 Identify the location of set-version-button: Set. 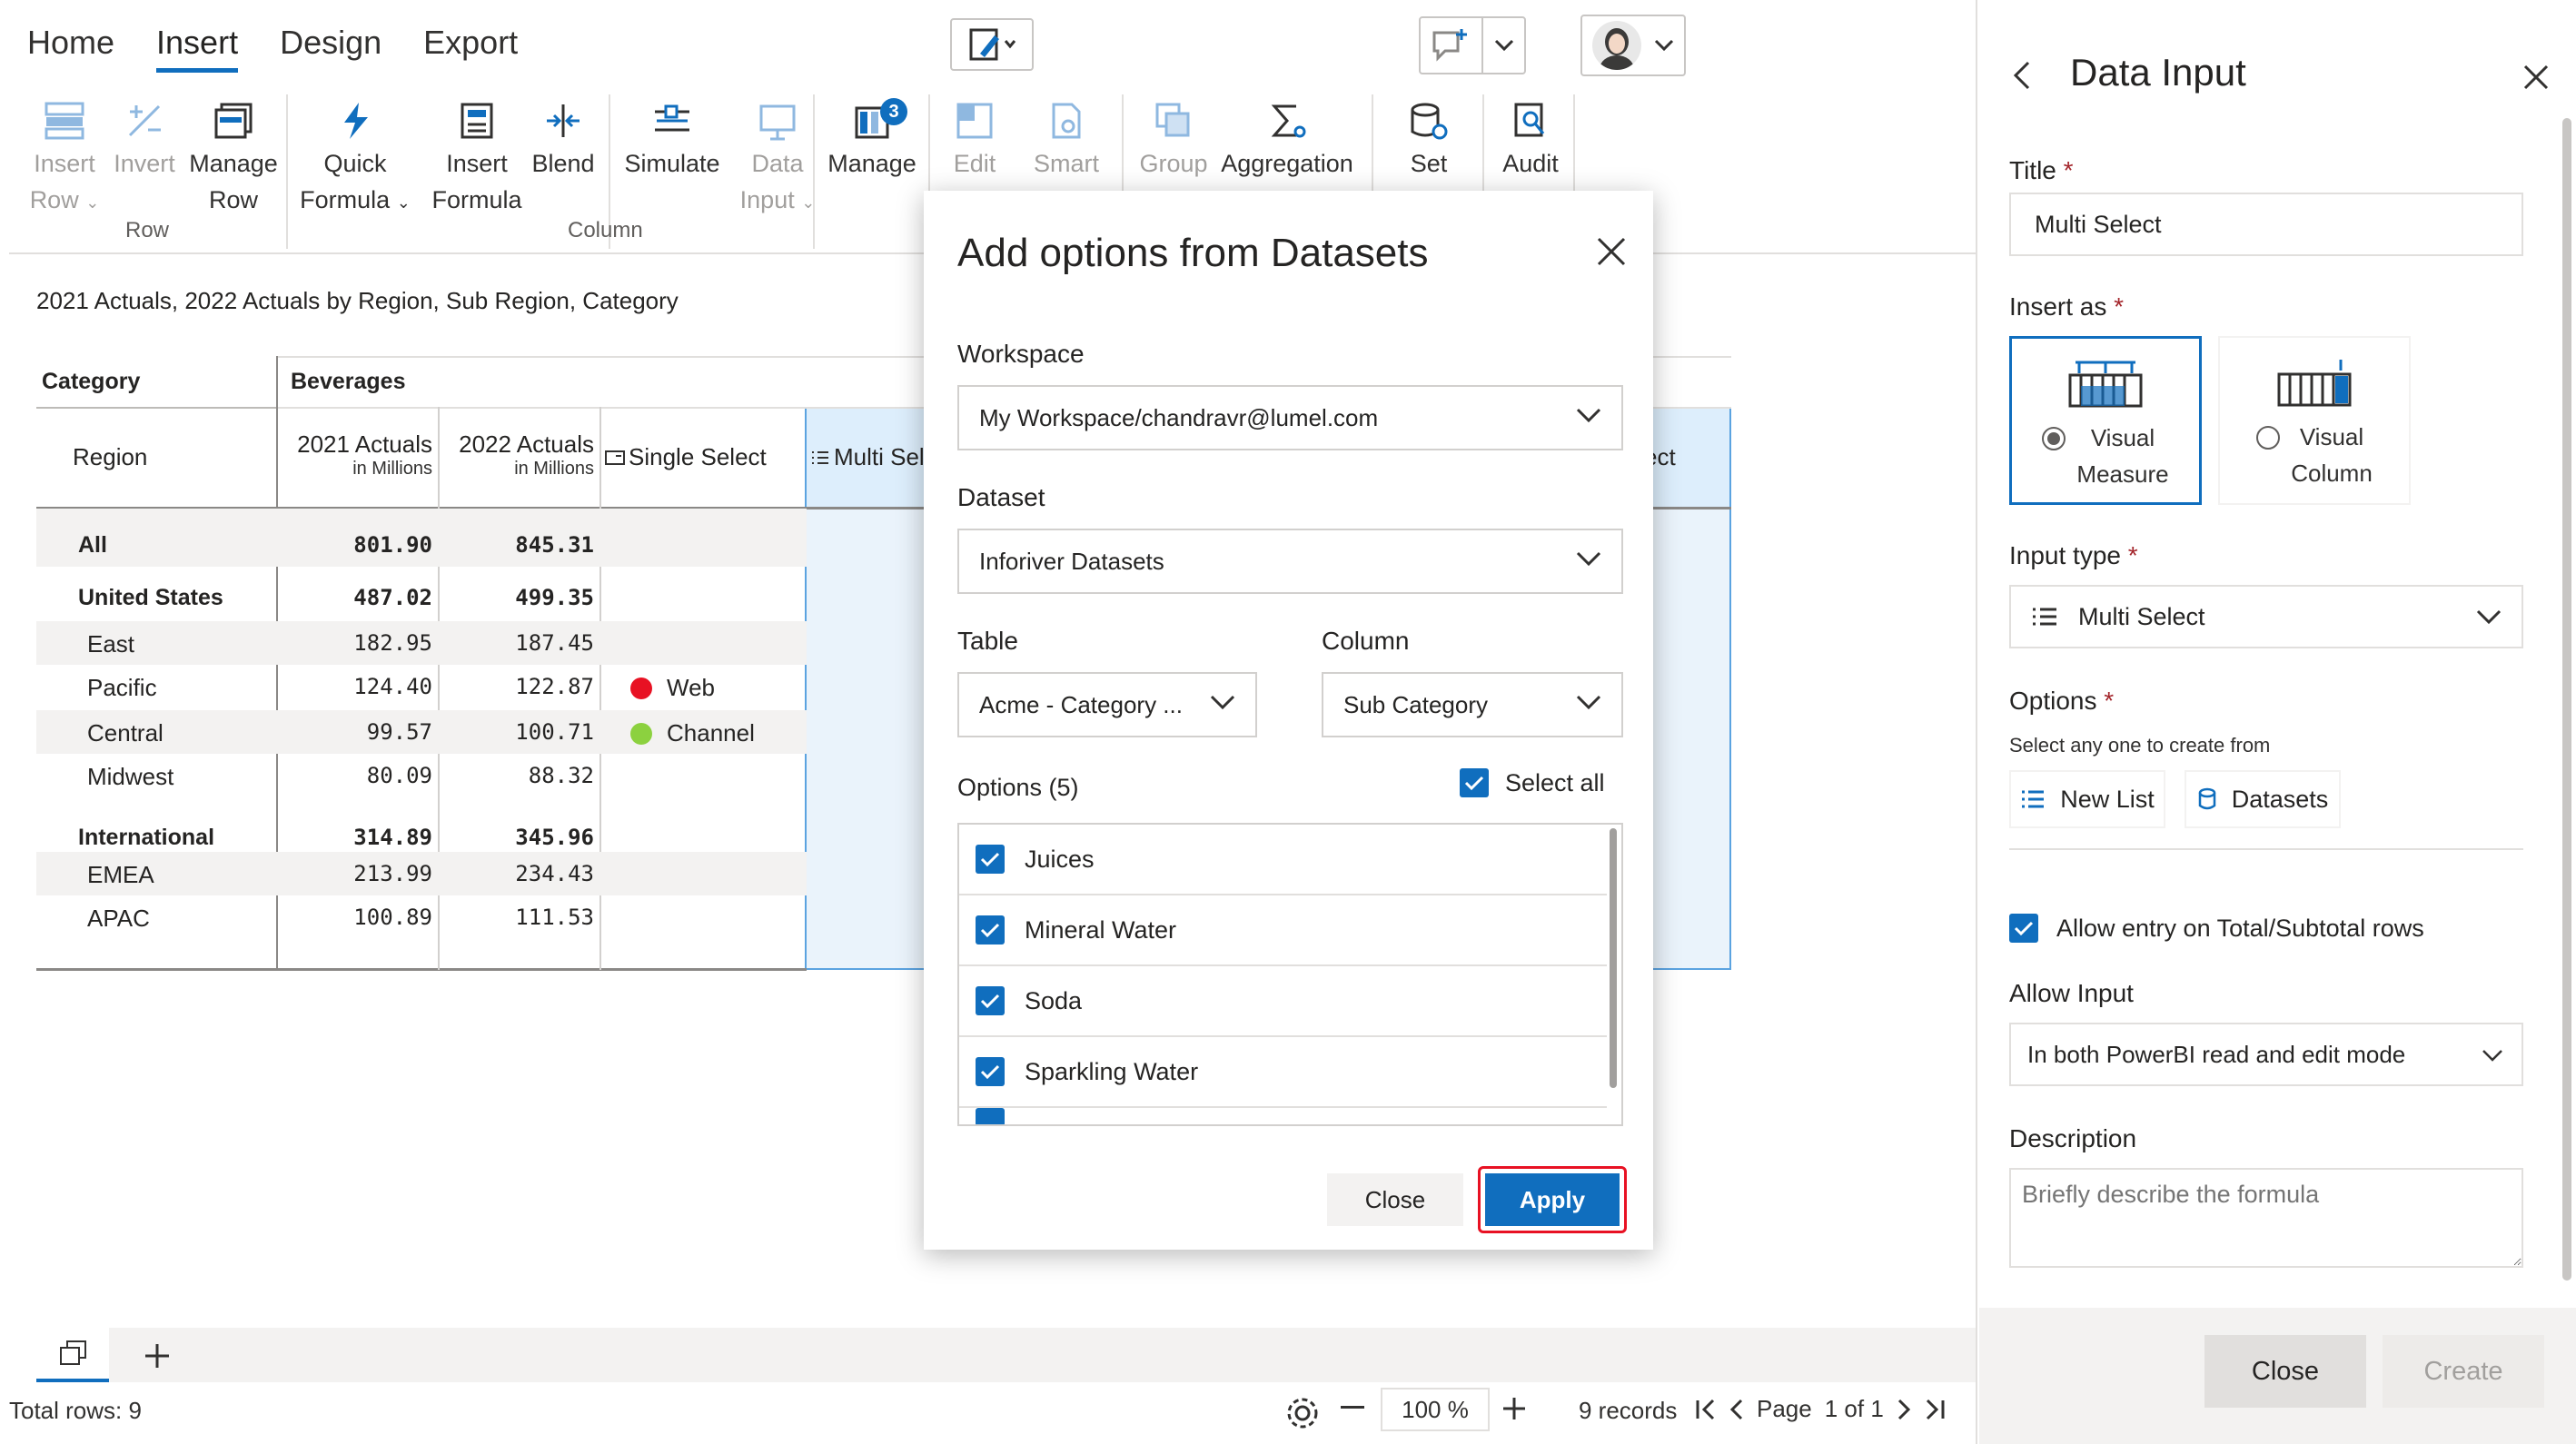
(1429, 139).